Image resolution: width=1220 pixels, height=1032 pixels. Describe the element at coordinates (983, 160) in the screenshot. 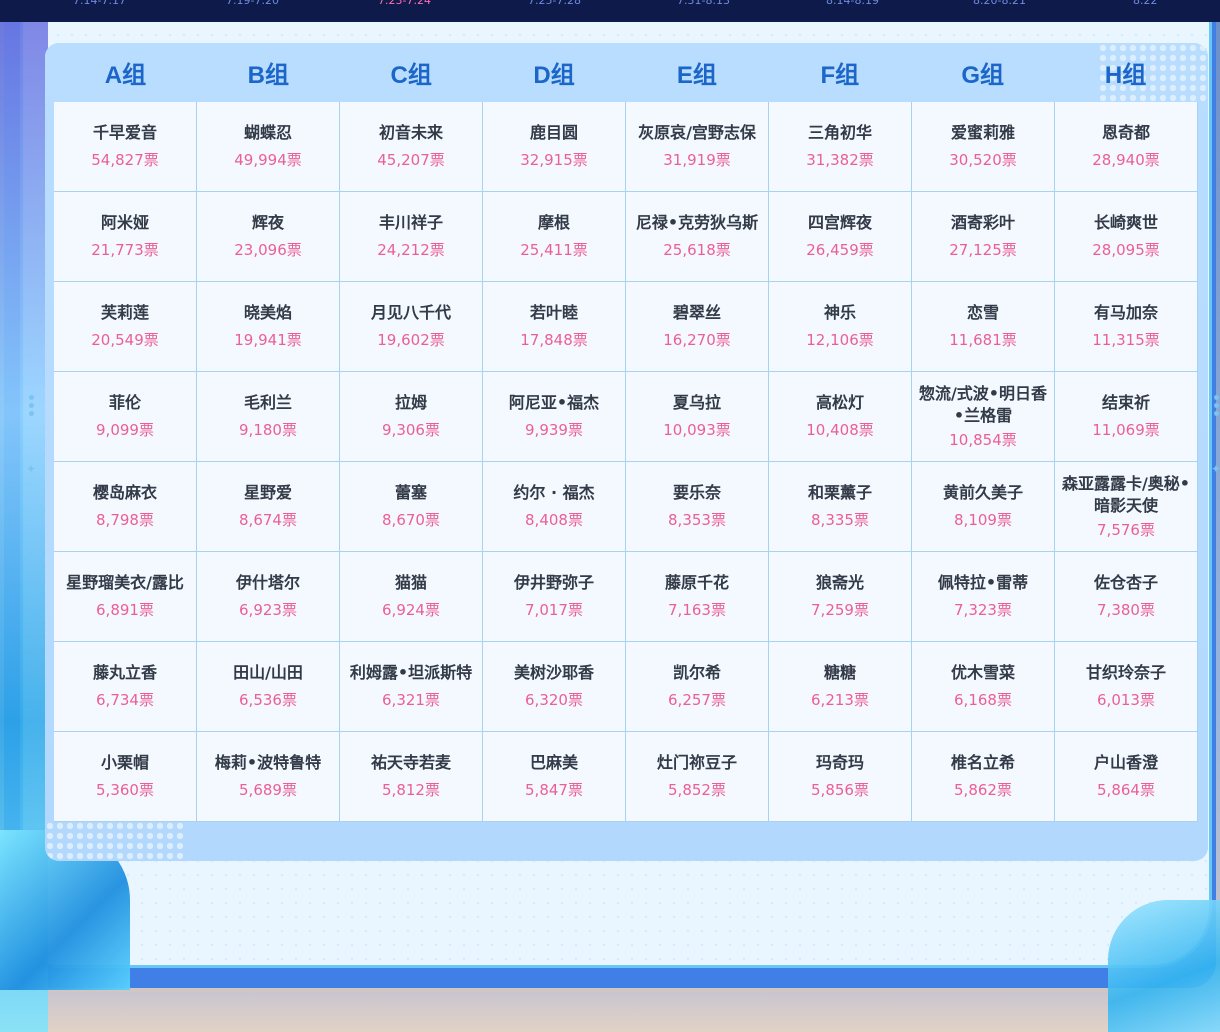

I see `vote-count: 30,520票` at that location.